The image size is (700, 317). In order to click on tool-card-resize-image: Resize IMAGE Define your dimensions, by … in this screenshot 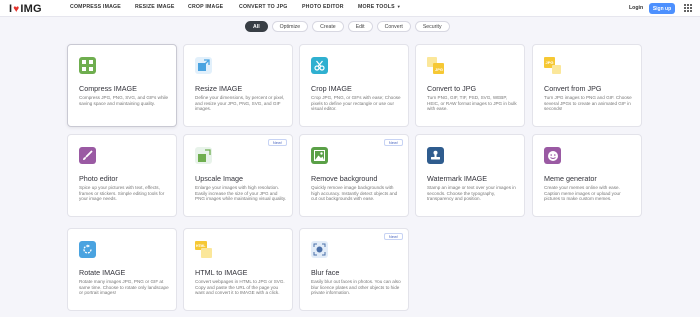, I will do `click(238, 85)`.